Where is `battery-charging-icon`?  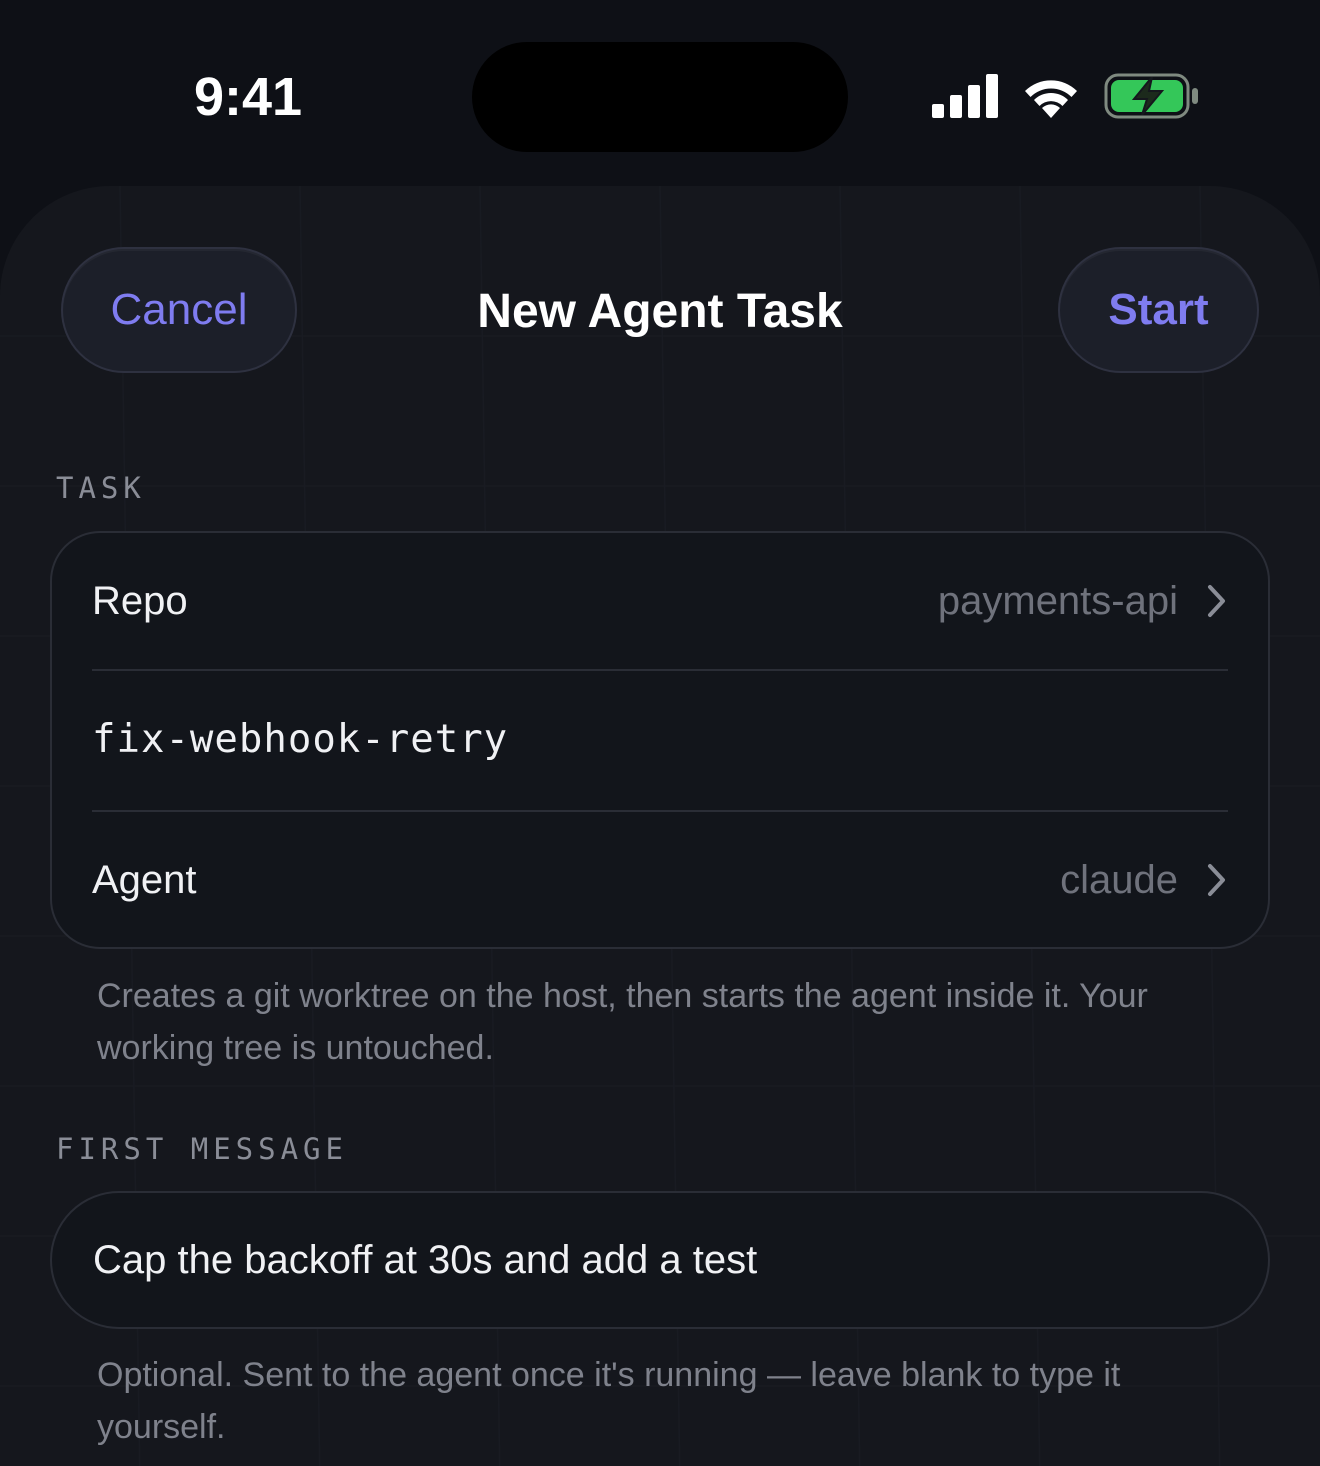
battery-charging-icon is located at coordinates (1151, 96).